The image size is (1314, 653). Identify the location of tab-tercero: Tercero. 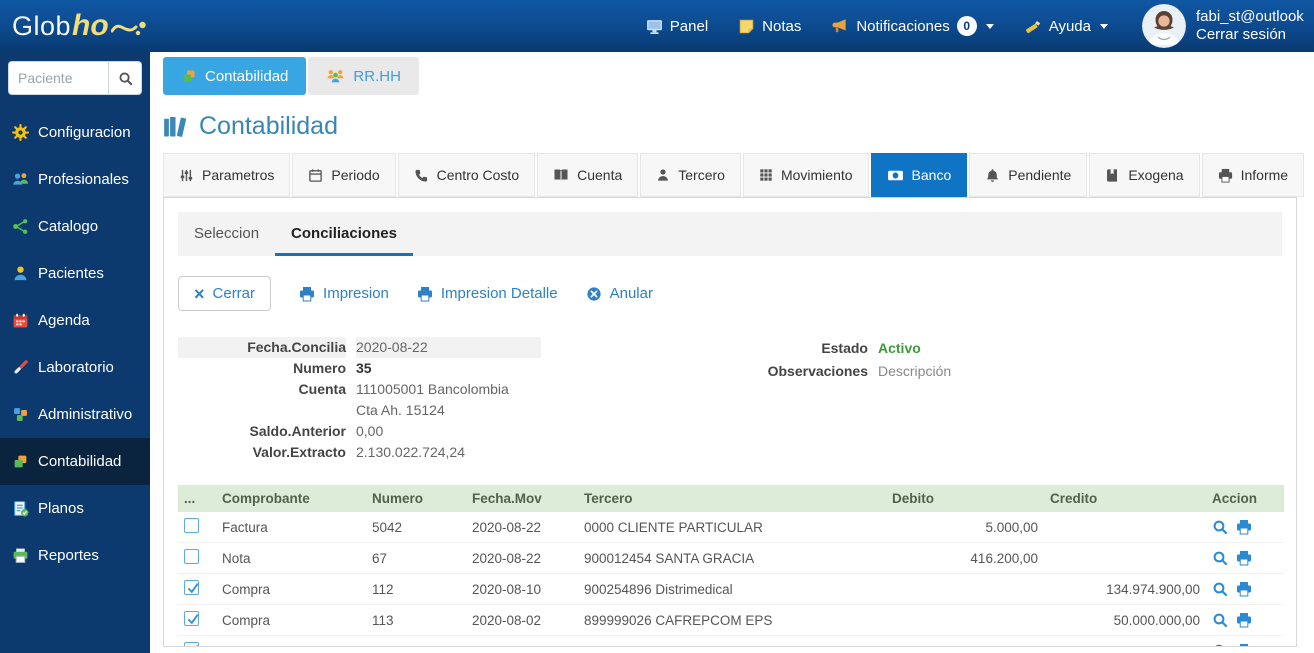
(690, 175).